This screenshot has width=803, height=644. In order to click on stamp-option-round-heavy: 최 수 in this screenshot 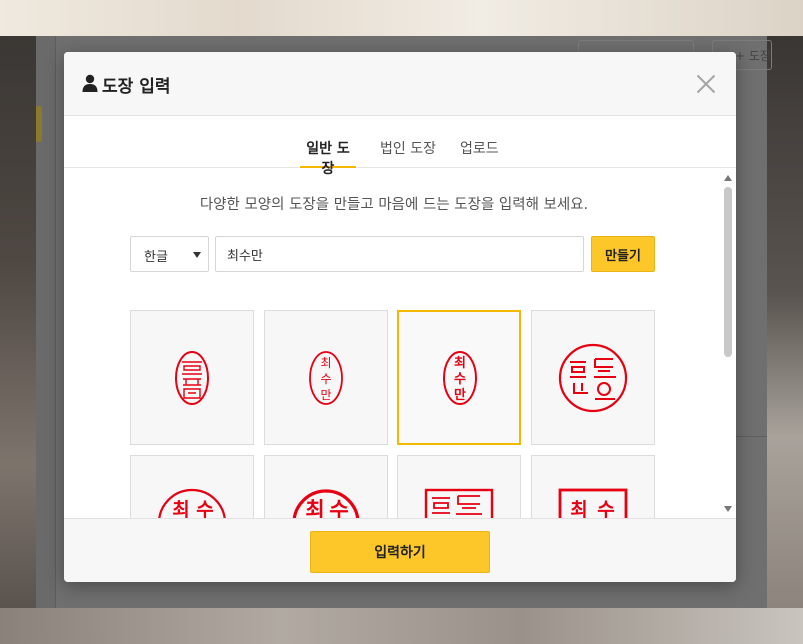, I will do `click(326, 486)`.